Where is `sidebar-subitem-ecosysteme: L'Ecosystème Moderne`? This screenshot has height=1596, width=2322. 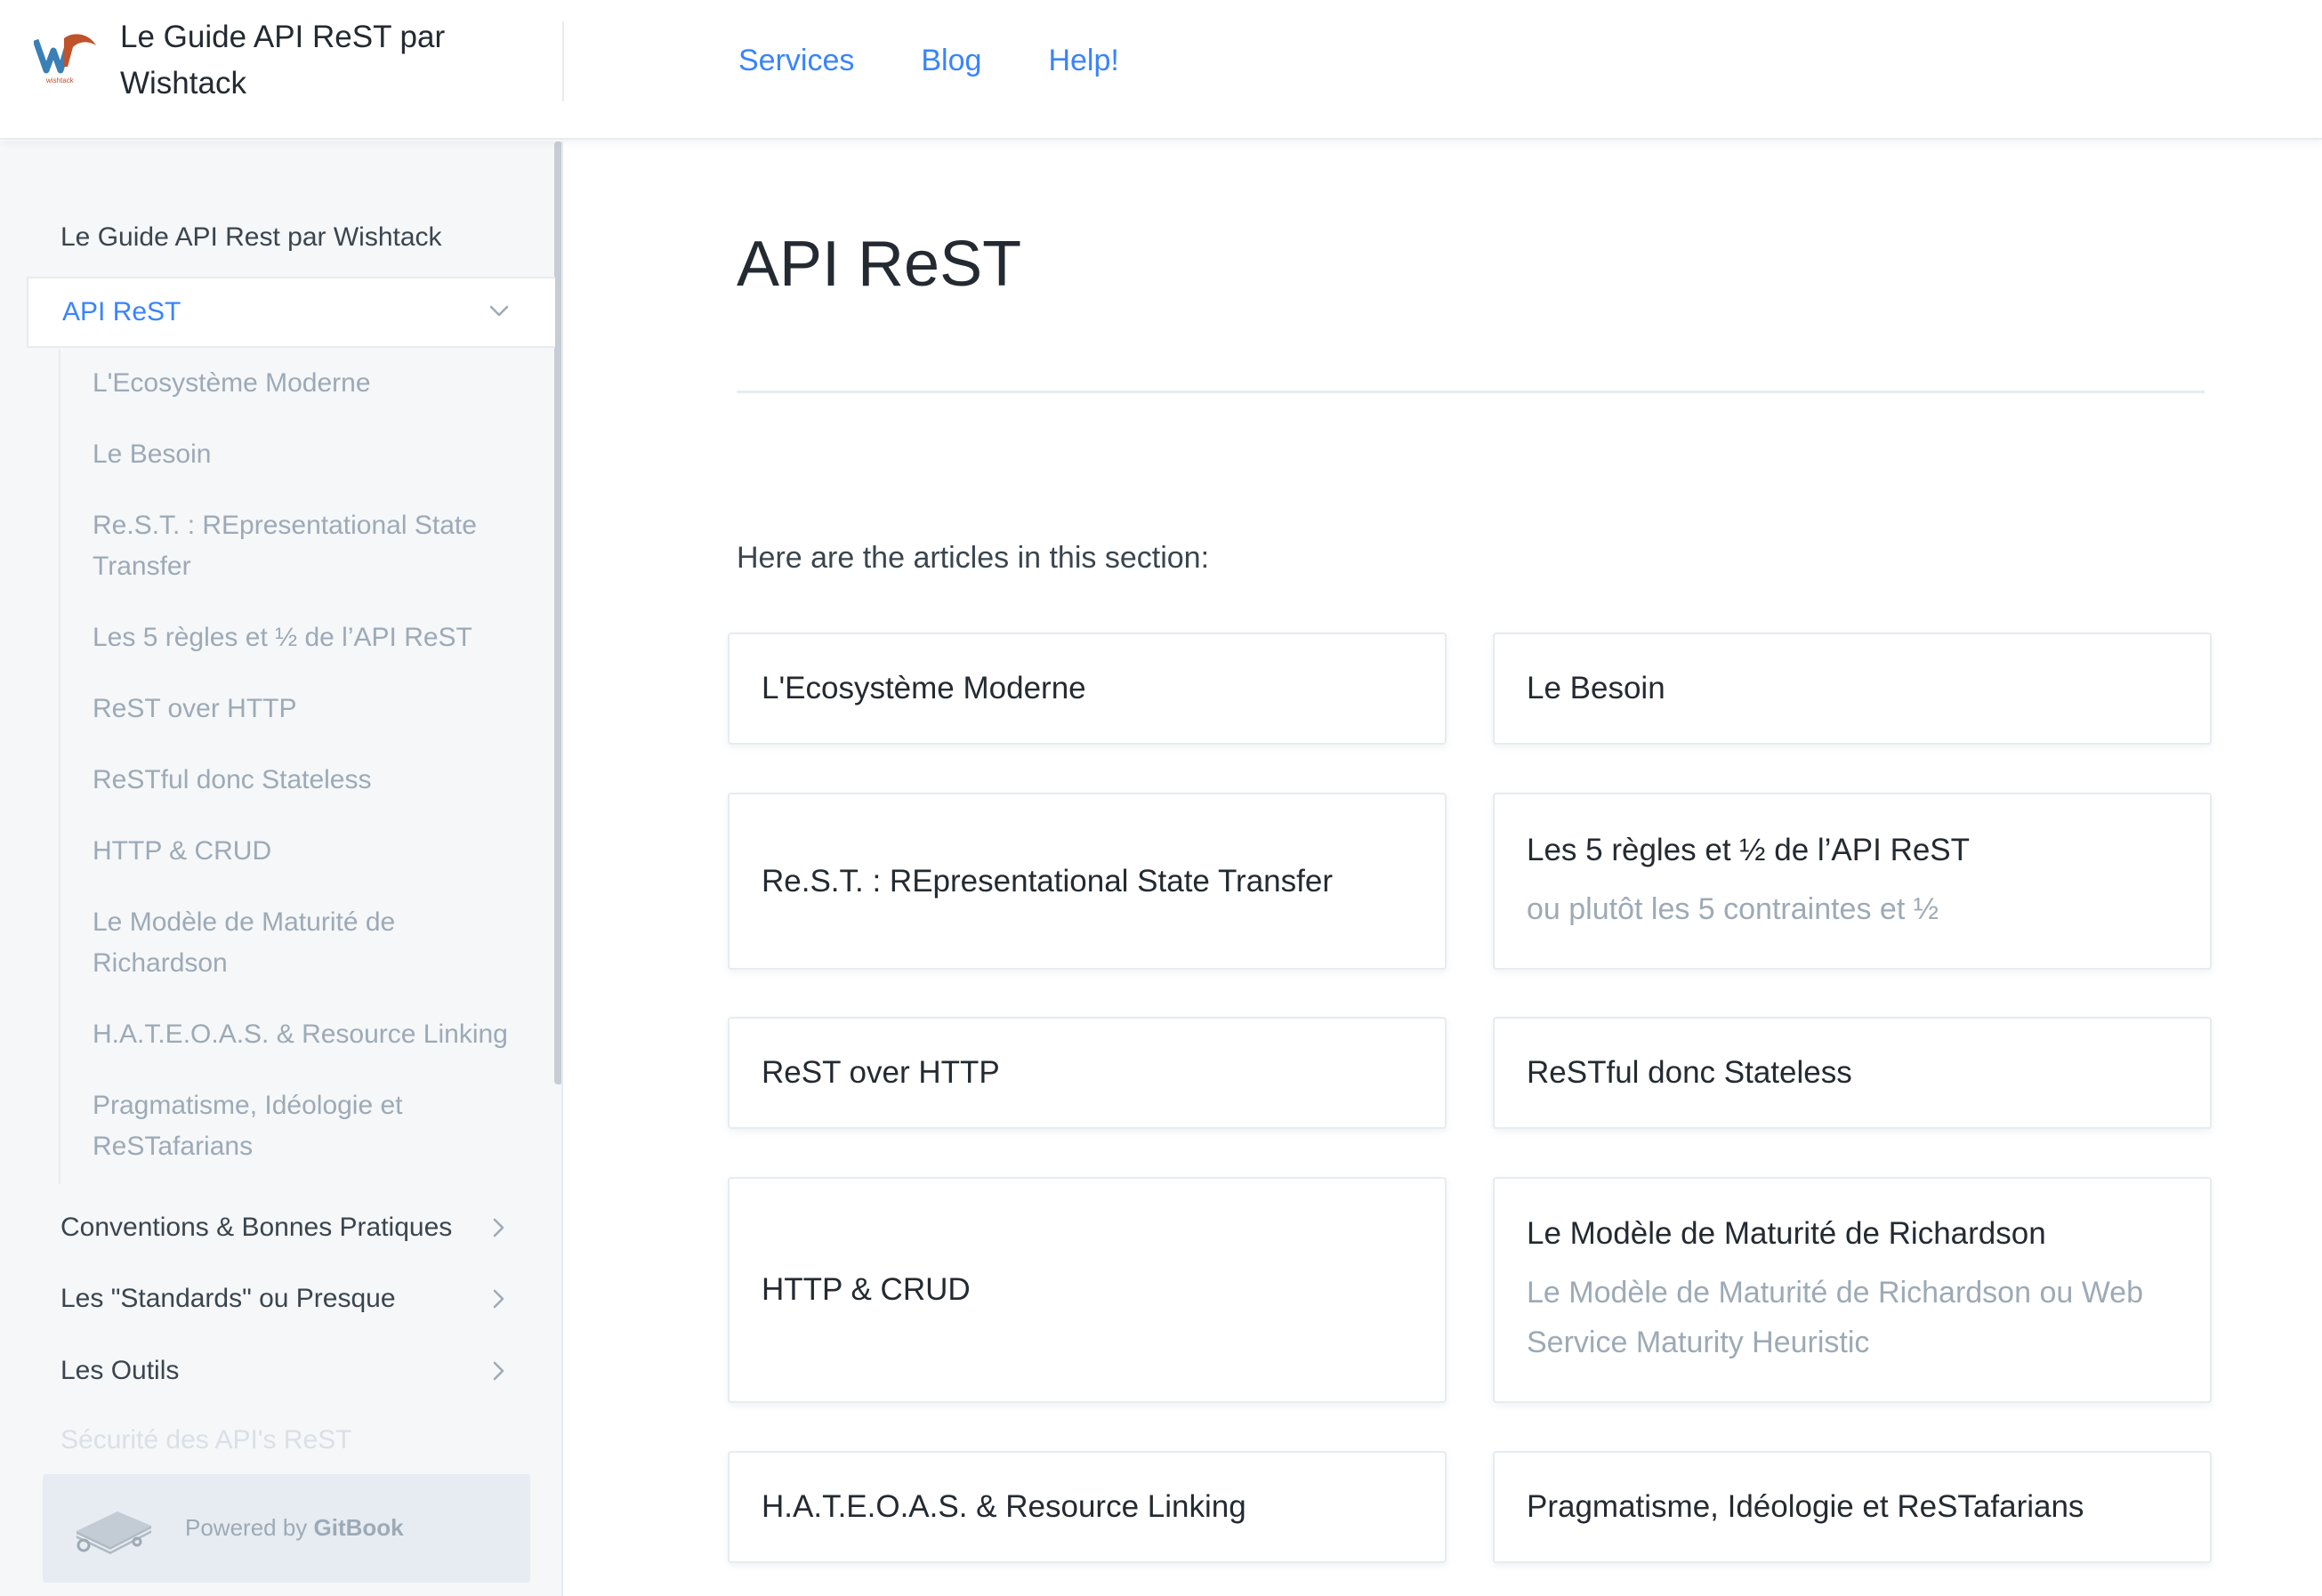 sidebar-subitem-ecosysteme: L'Ecosystème Moderne is located at coordinates (308, 385).